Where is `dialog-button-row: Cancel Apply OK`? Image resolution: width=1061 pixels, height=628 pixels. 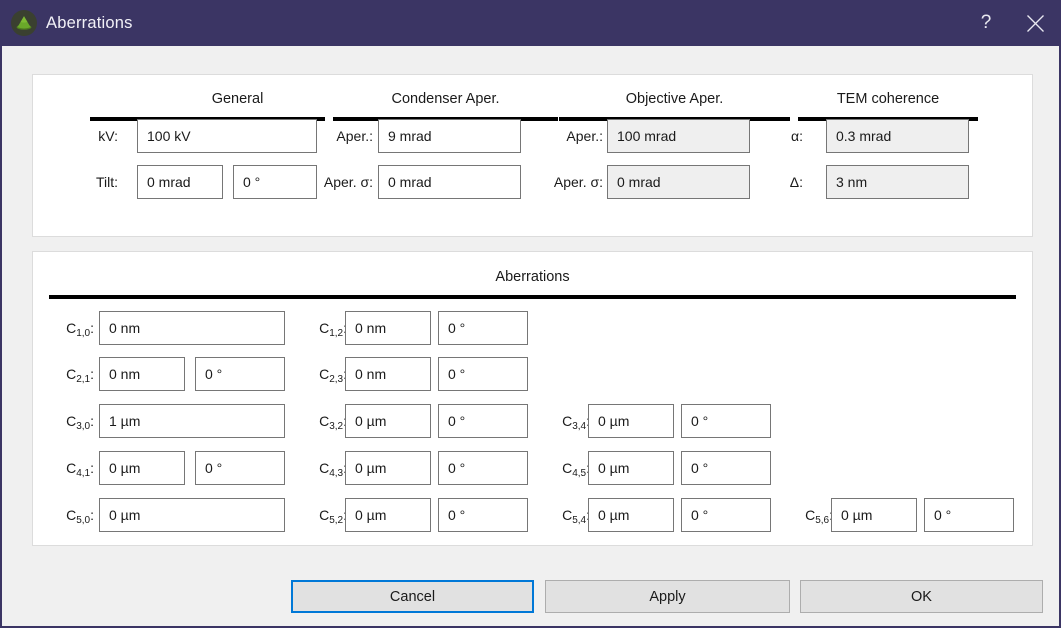
dialog-button-row: Cancel Apply OK is located at coordinates (530, 597).